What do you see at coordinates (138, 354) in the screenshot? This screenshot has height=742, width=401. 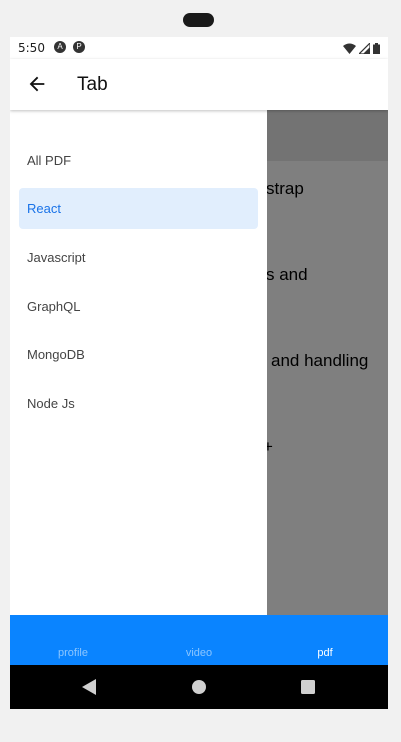 I see `drawer-item-mongodb: MongoDB` at bounding box center [138, 354].